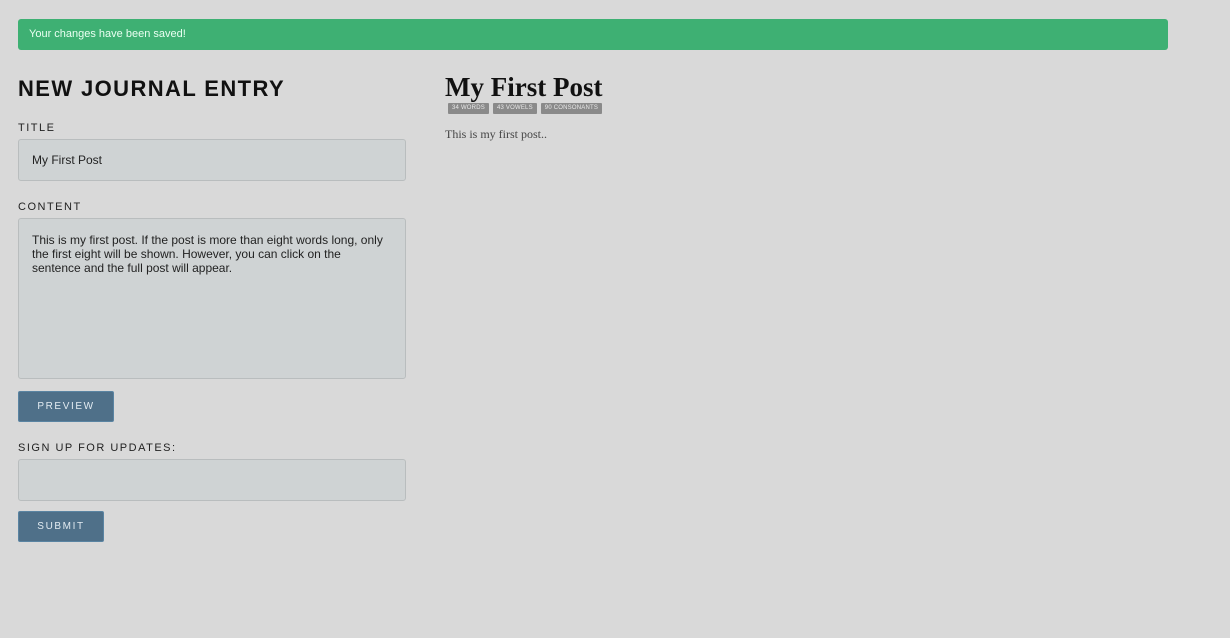 This screenshot has height=638, width=1230. What do you see at coordinates (50, 207) in the screenshot?
I see `content-label: CONTENT` at bounding box center [50, 207].